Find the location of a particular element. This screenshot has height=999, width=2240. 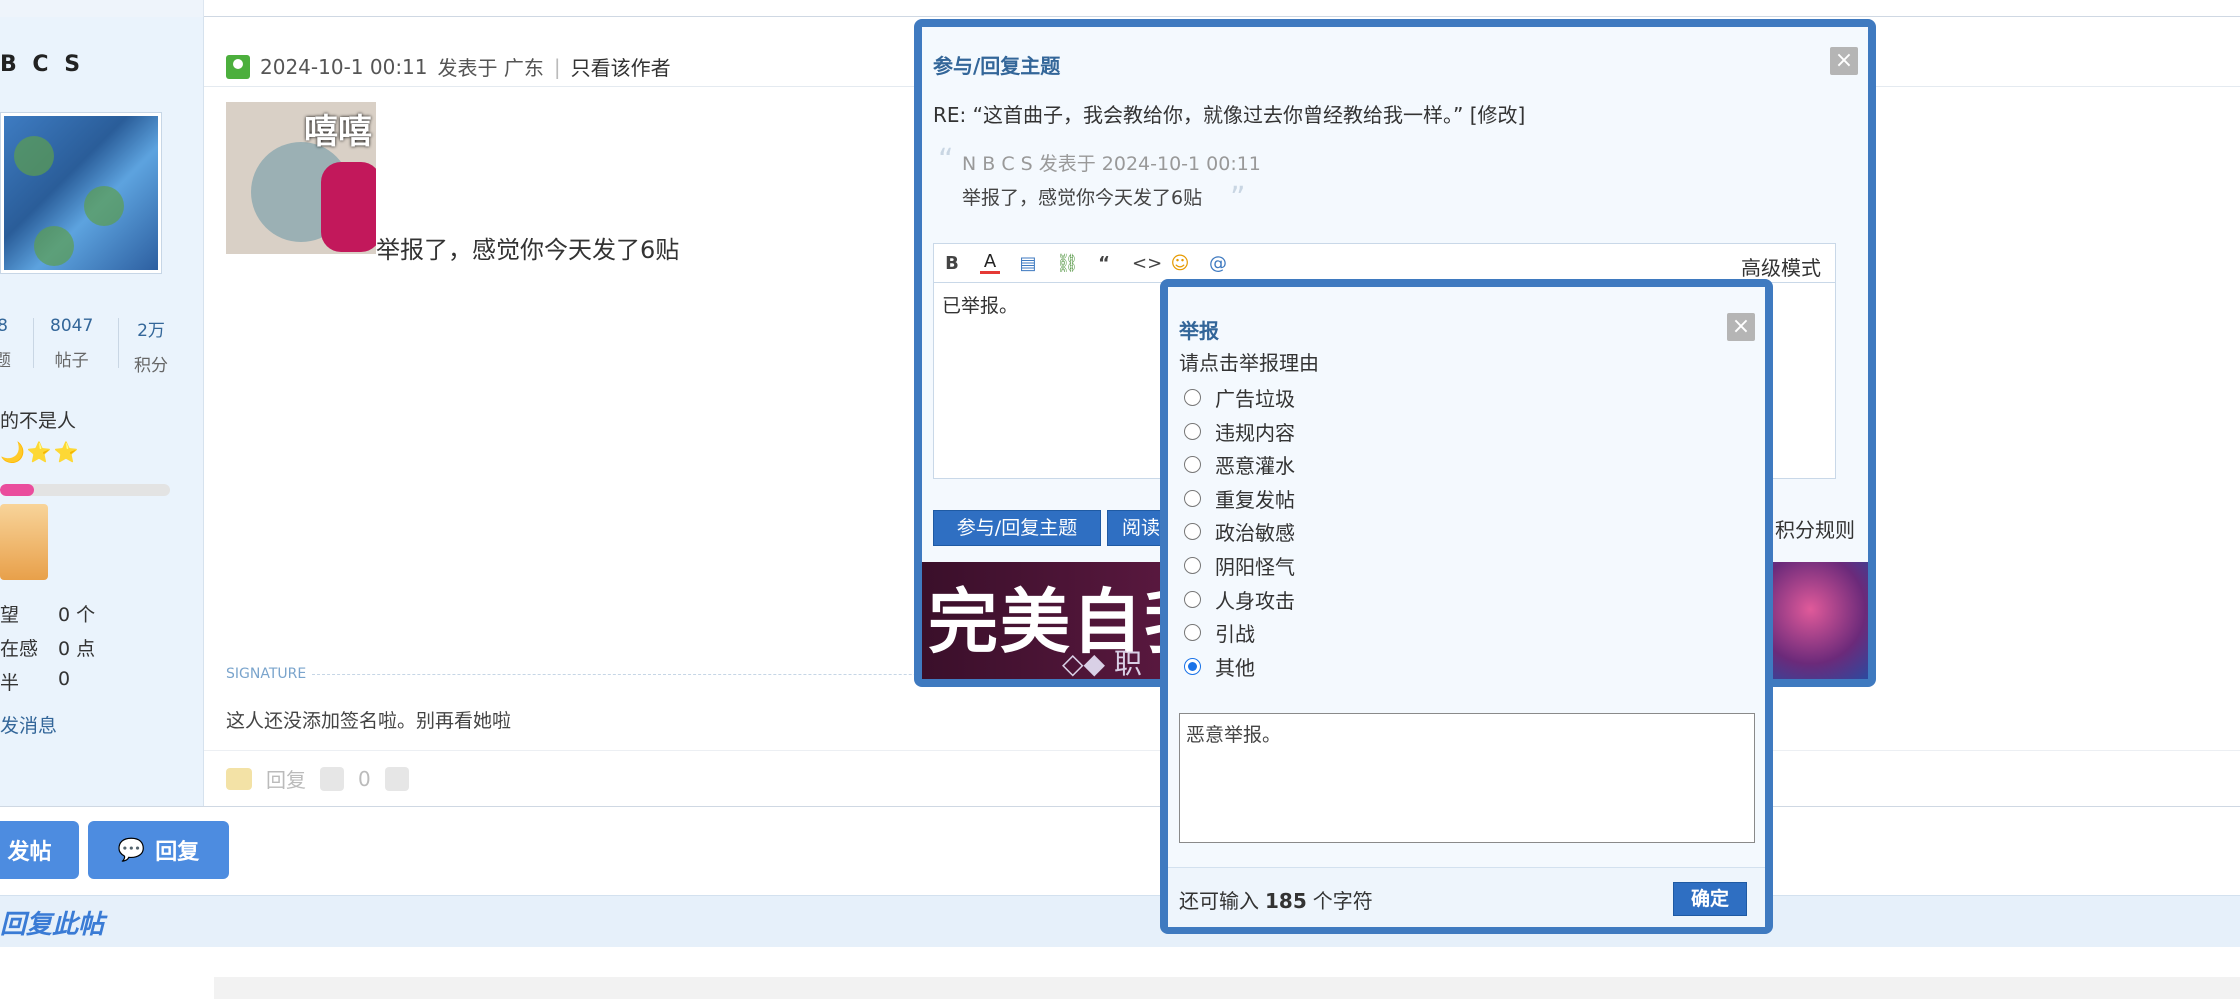

report-prompt: 请点击举报理由 is located at coordinates (1249, 363).